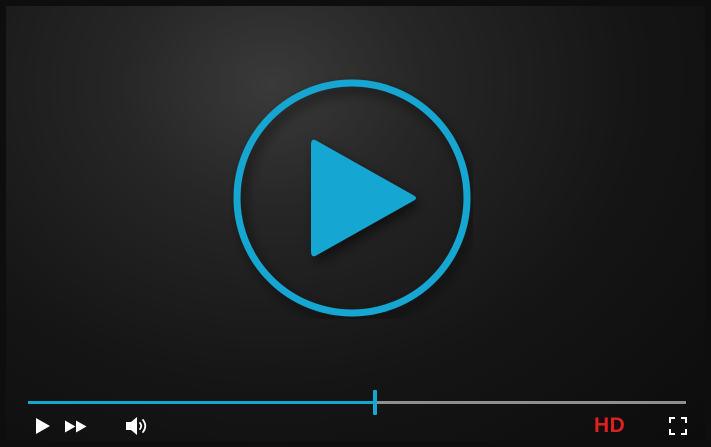 The height and width of the screenshot is (447, 711). I want to click on control-bar: HD, so click(355, 413).